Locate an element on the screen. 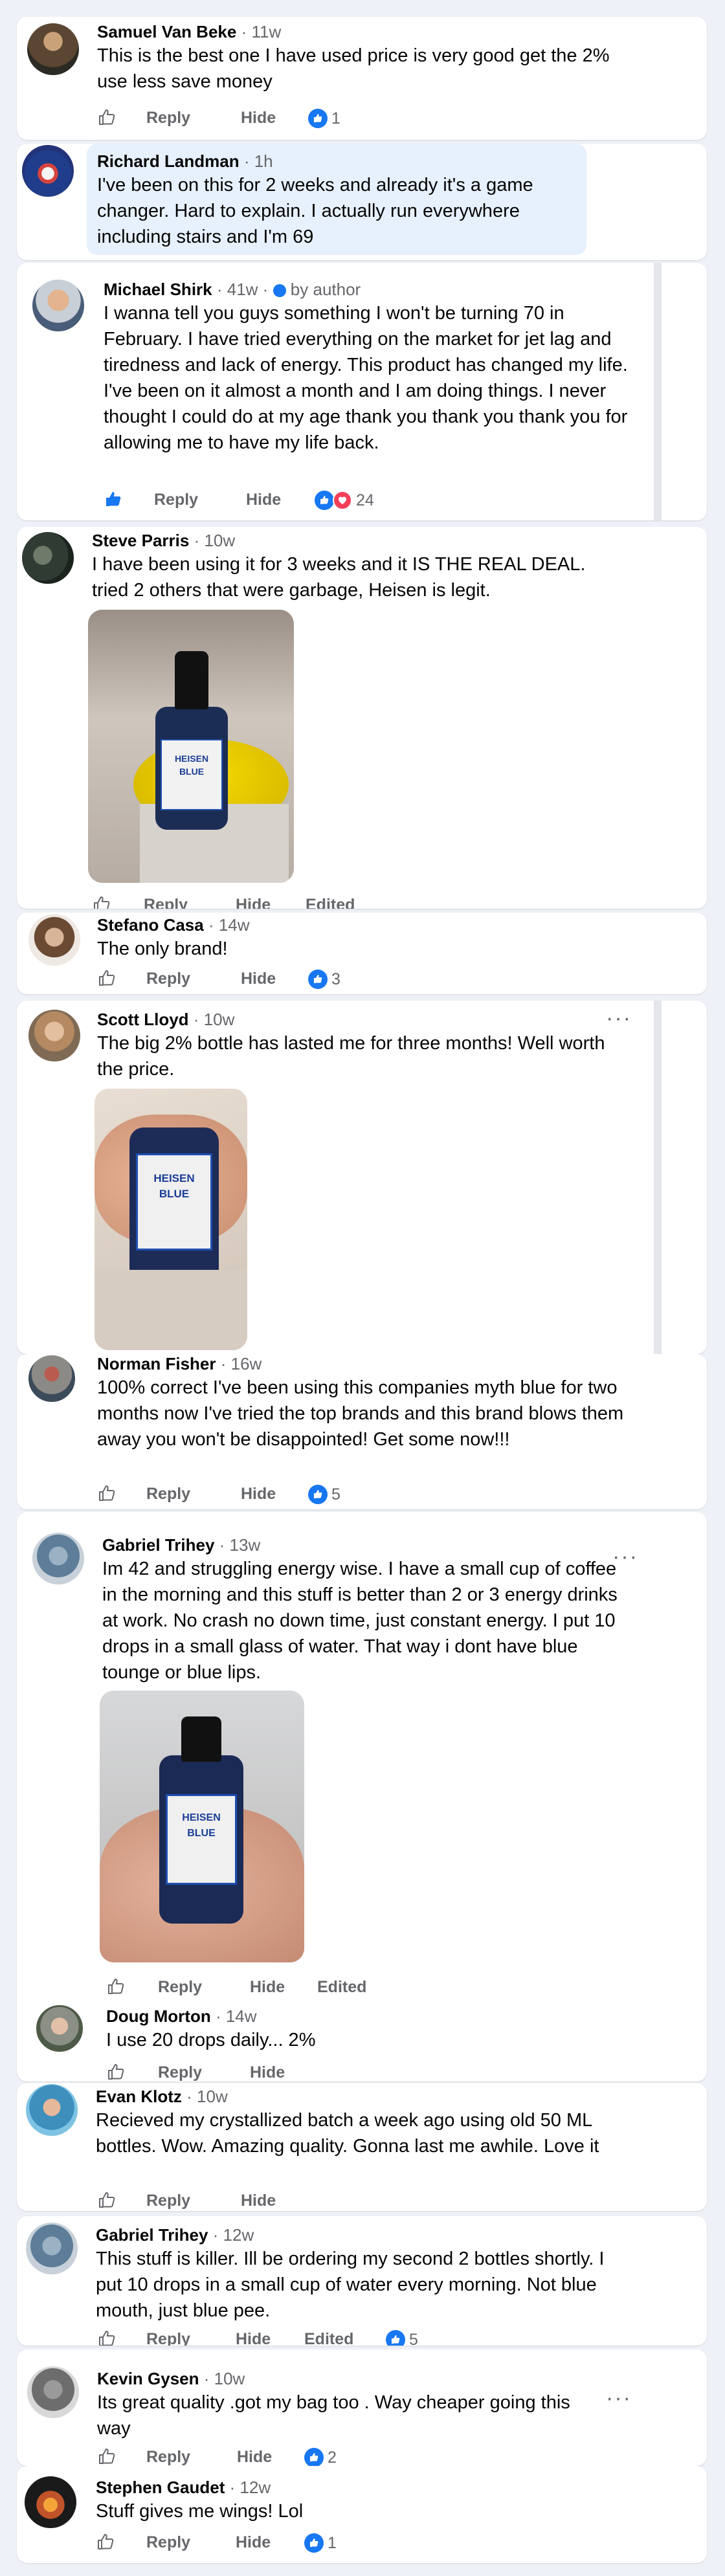 This screenshot has width=725, height=2576. comment-author: Richard Landman · 1h is located at coordinates (185, 161).